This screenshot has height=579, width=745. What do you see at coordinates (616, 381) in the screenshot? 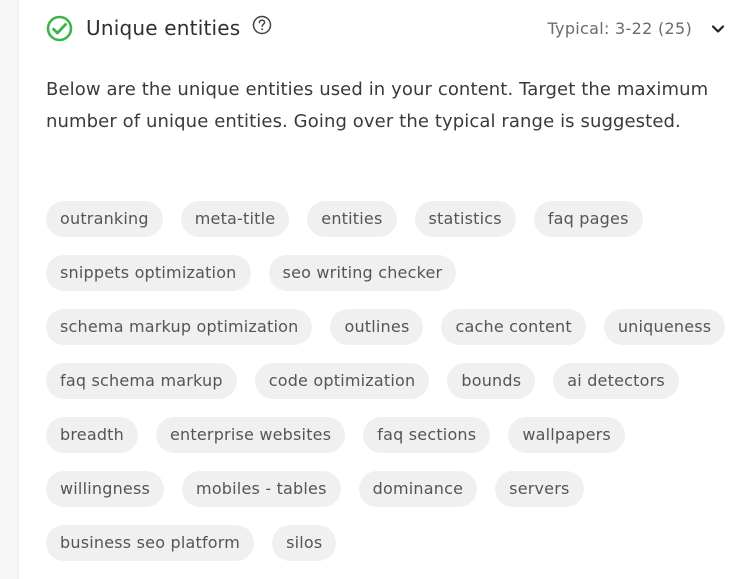
I see `entity-tag: ai detectors` at bounding box center [616, 381].